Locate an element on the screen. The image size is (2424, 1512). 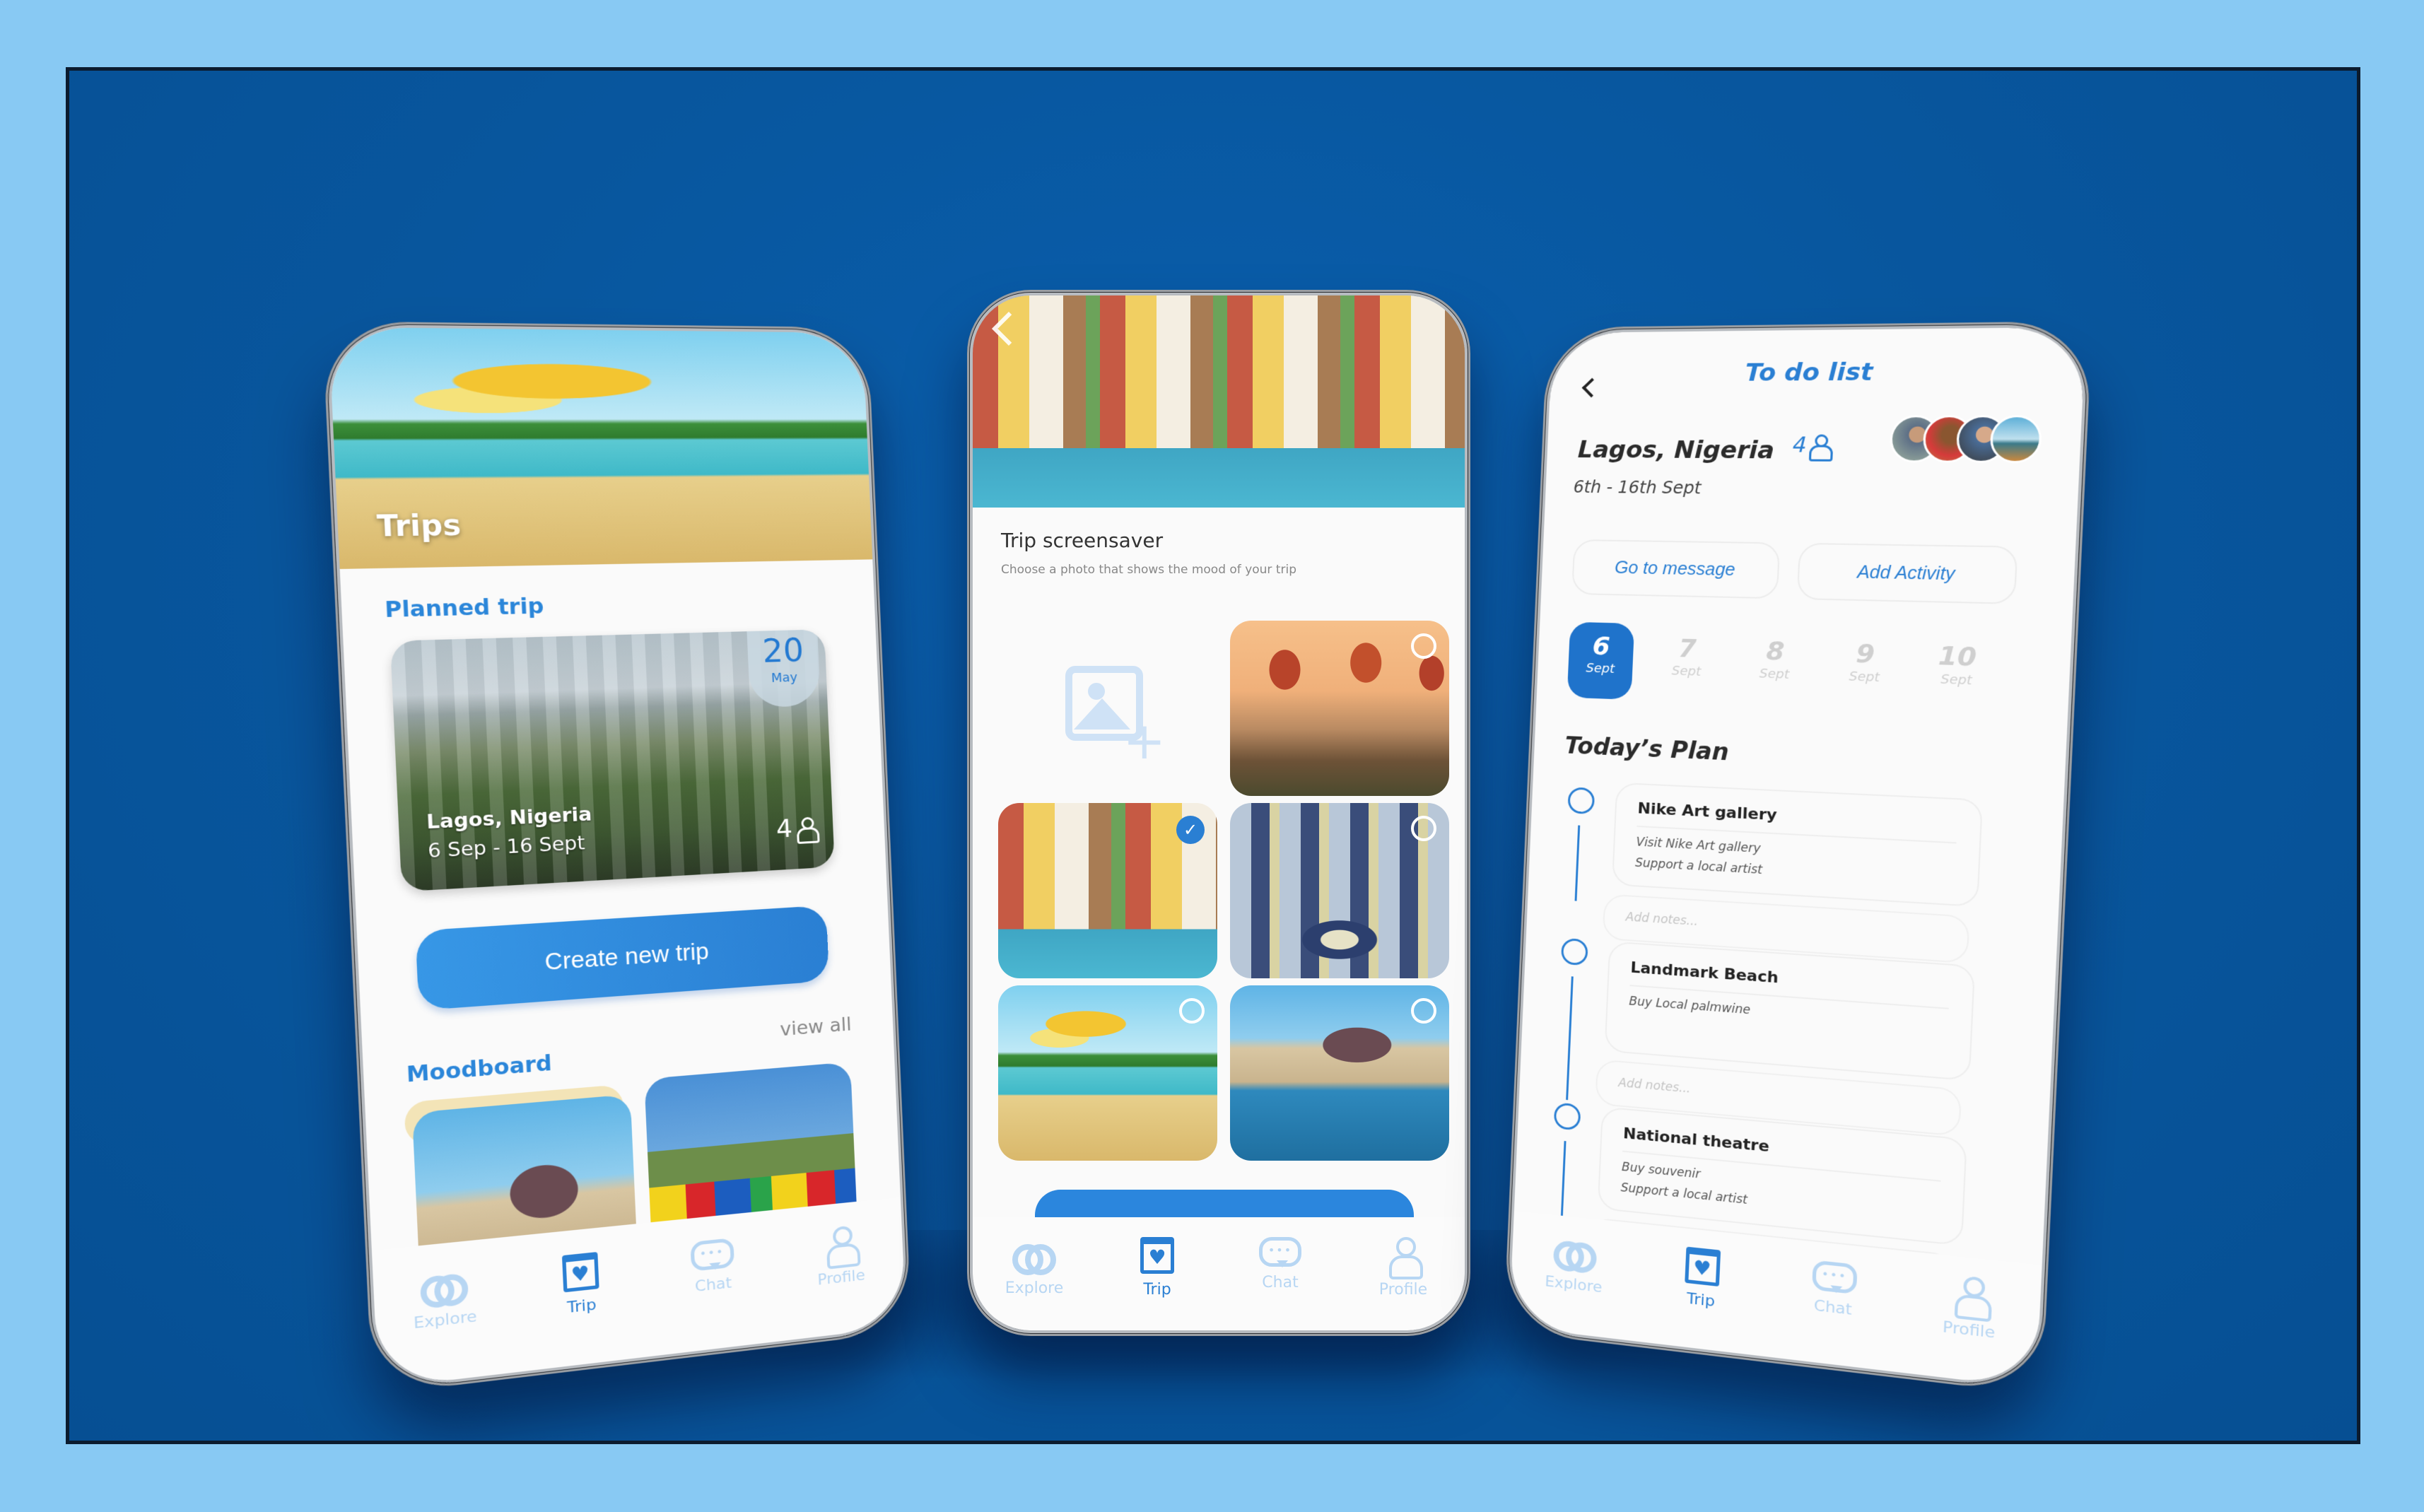
day-number: 7 is located at coordinates (1687, 649).